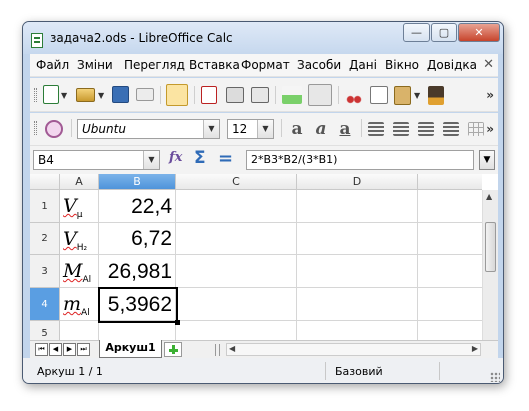 This screenshot has width=529, height=411. I want to click on cell-d3, so click(357, 271).